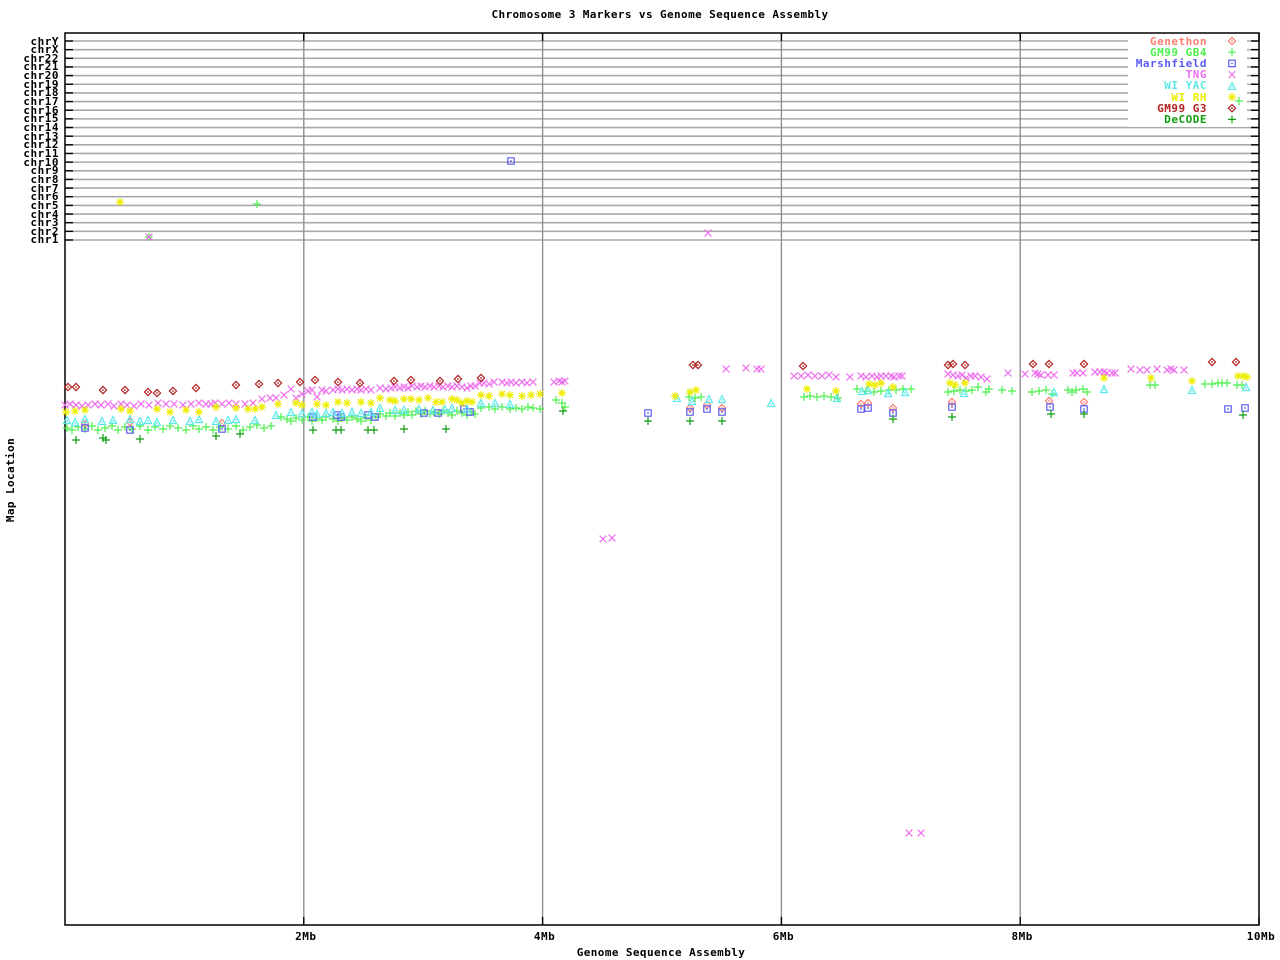 The height and width of the screenshot is (960, 1280). What do you see at coordinates (783, 936) in the screenshot?
I see `x-tick-label-6Mb: 6Mb` at bounding box center [783, 936].